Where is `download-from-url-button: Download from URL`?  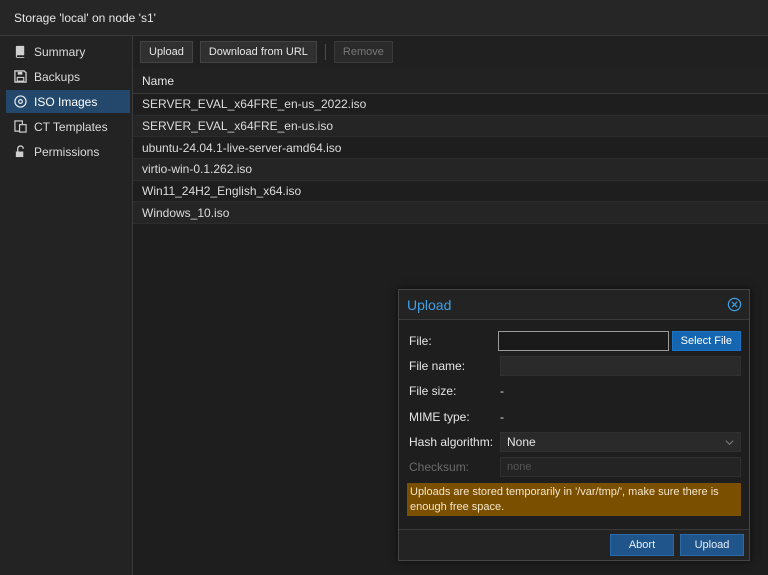
download-from-url-button: Download from URL is located at coordinates (258, 52).